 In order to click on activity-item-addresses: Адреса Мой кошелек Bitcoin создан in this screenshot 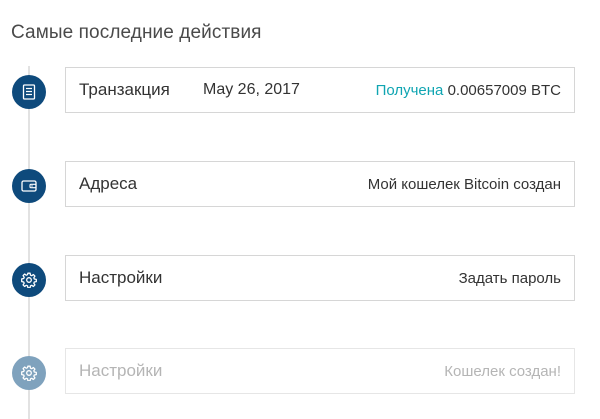, I will do `click(300, 185)`.